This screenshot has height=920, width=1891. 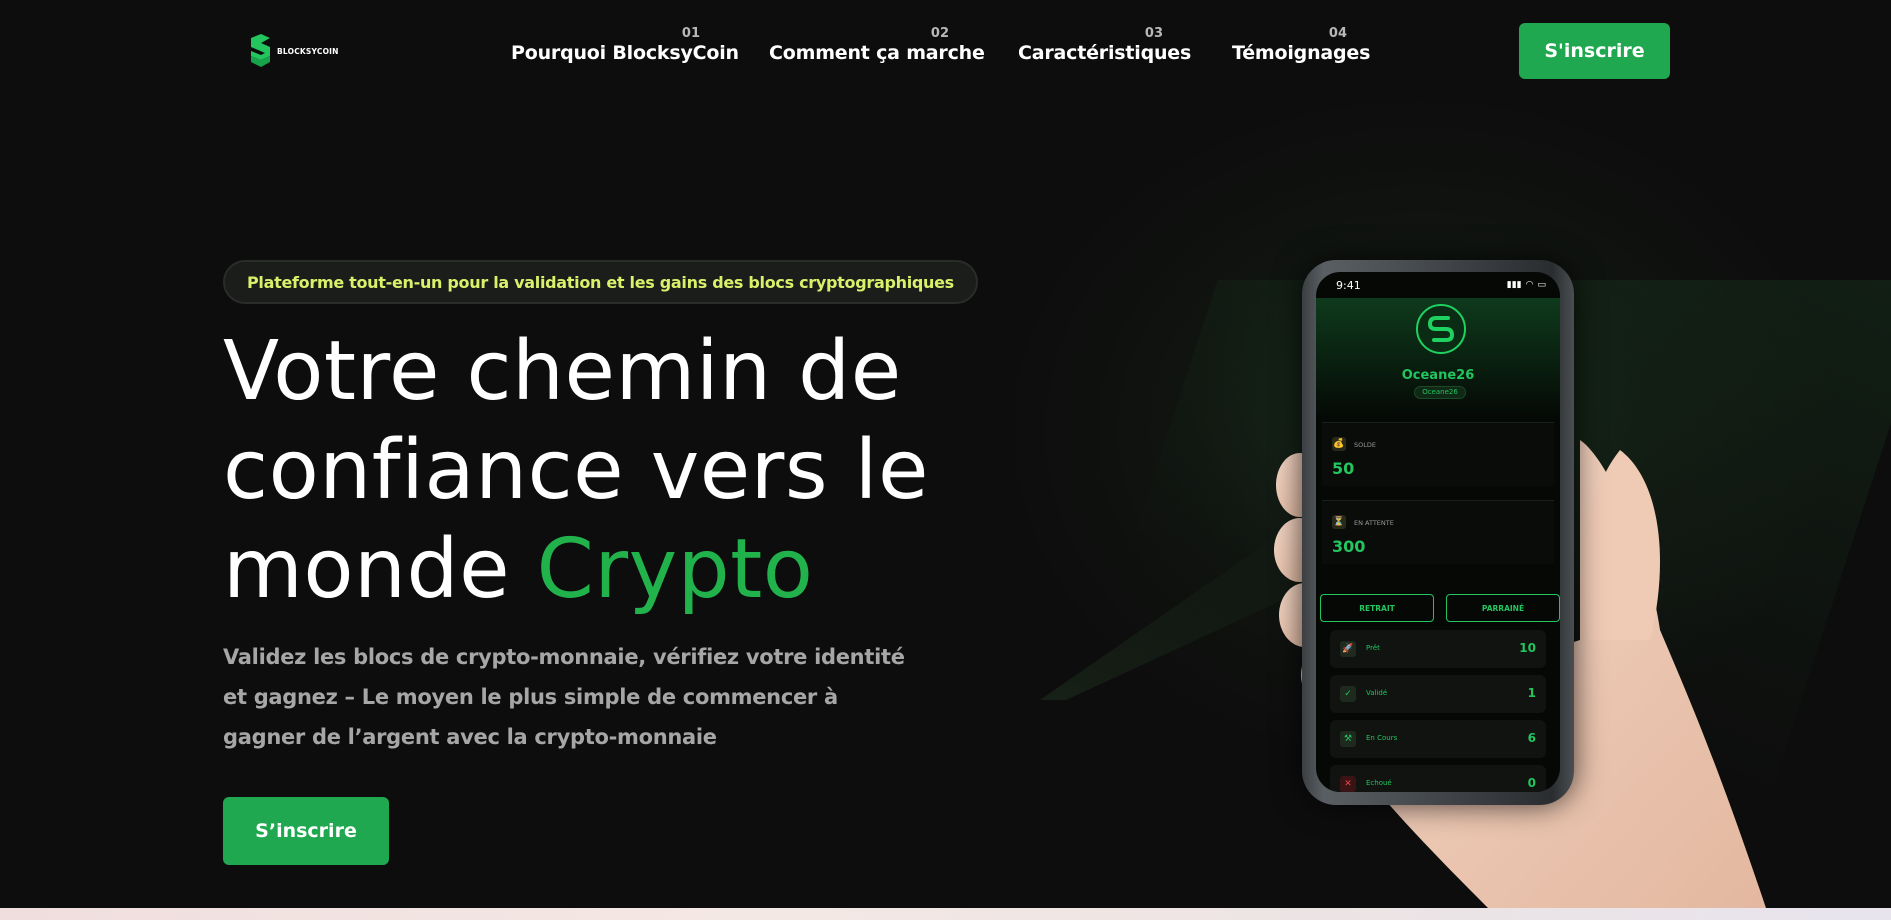 I want to click on logo-text: BLOCKSYCOIN, so click(x=308, y=51).